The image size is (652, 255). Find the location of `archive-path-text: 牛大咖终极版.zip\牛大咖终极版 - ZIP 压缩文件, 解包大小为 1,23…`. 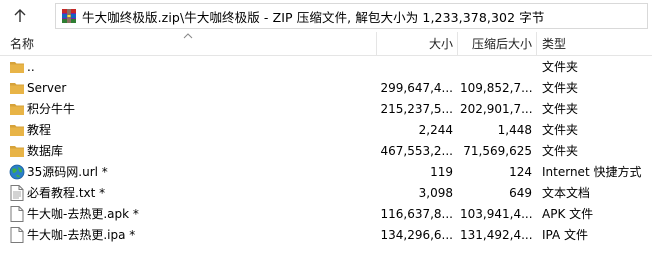

archive-path-text: 牛大咖终极版.zip\牛大咖终极版 - ZIP 压缩文件, 解包大小为 1,23… is located at coordinates (313, 17).